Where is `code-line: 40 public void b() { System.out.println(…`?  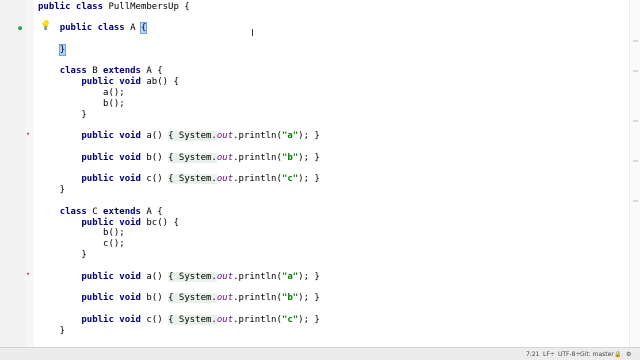 code-line: 40 public void b() { System.out.println(… is located at coordinates (332, 298).